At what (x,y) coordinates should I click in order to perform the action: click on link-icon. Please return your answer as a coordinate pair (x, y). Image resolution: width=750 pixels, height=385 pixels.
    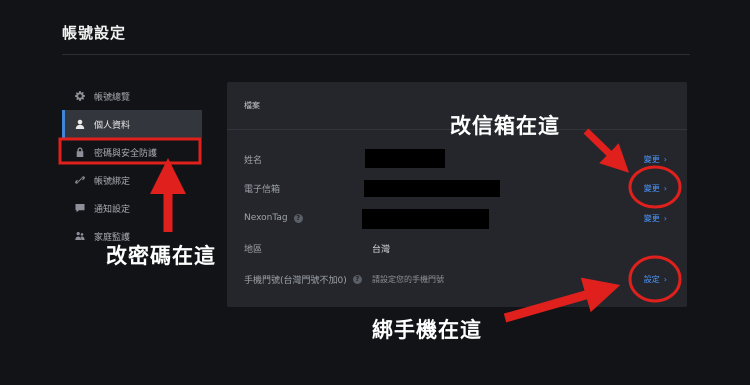
    Looking at the image, I should click on (80, 180).